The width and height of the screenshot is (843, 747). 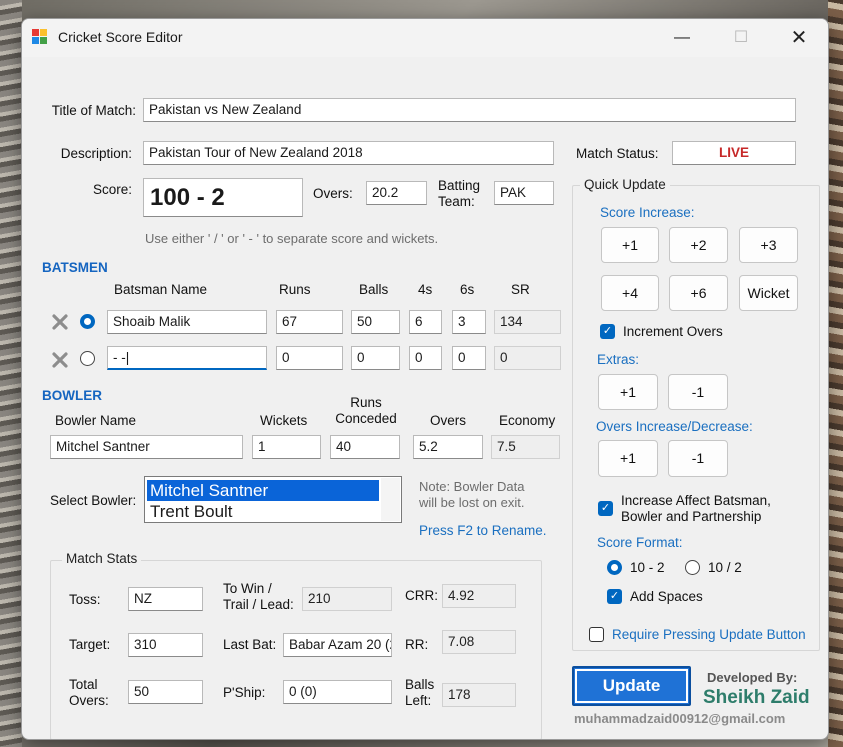 What do you see at coordinates (244, 692) in the screenshot?
I see `pship-label: P'Ship:` at bounding box center [244, 692].